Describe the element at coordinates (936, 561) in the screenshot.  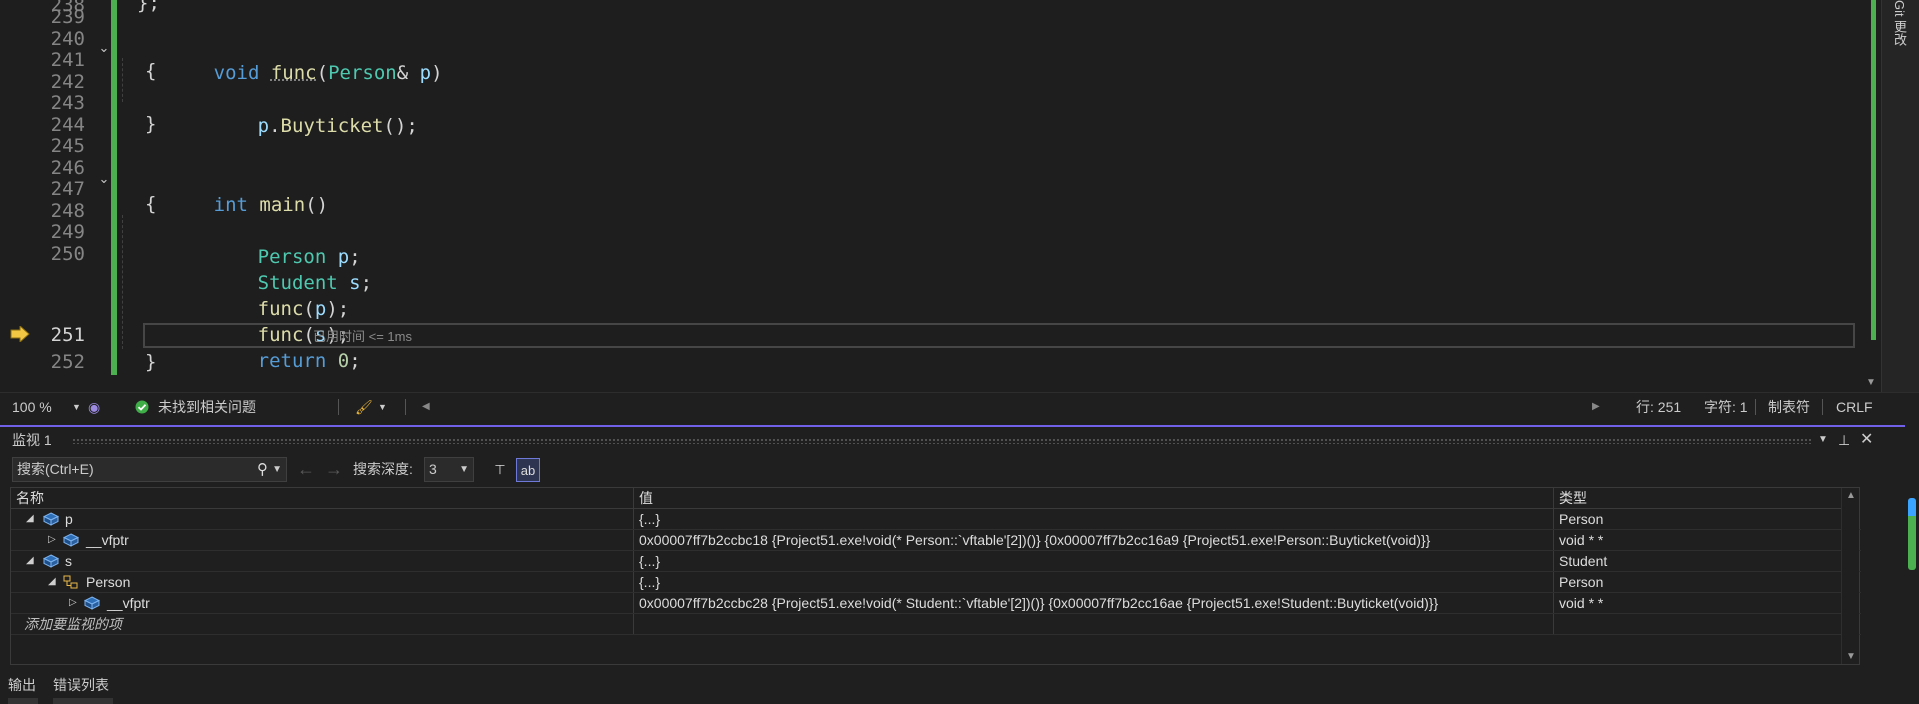
I see `table-row: ◢ s {...} Student` at that location.